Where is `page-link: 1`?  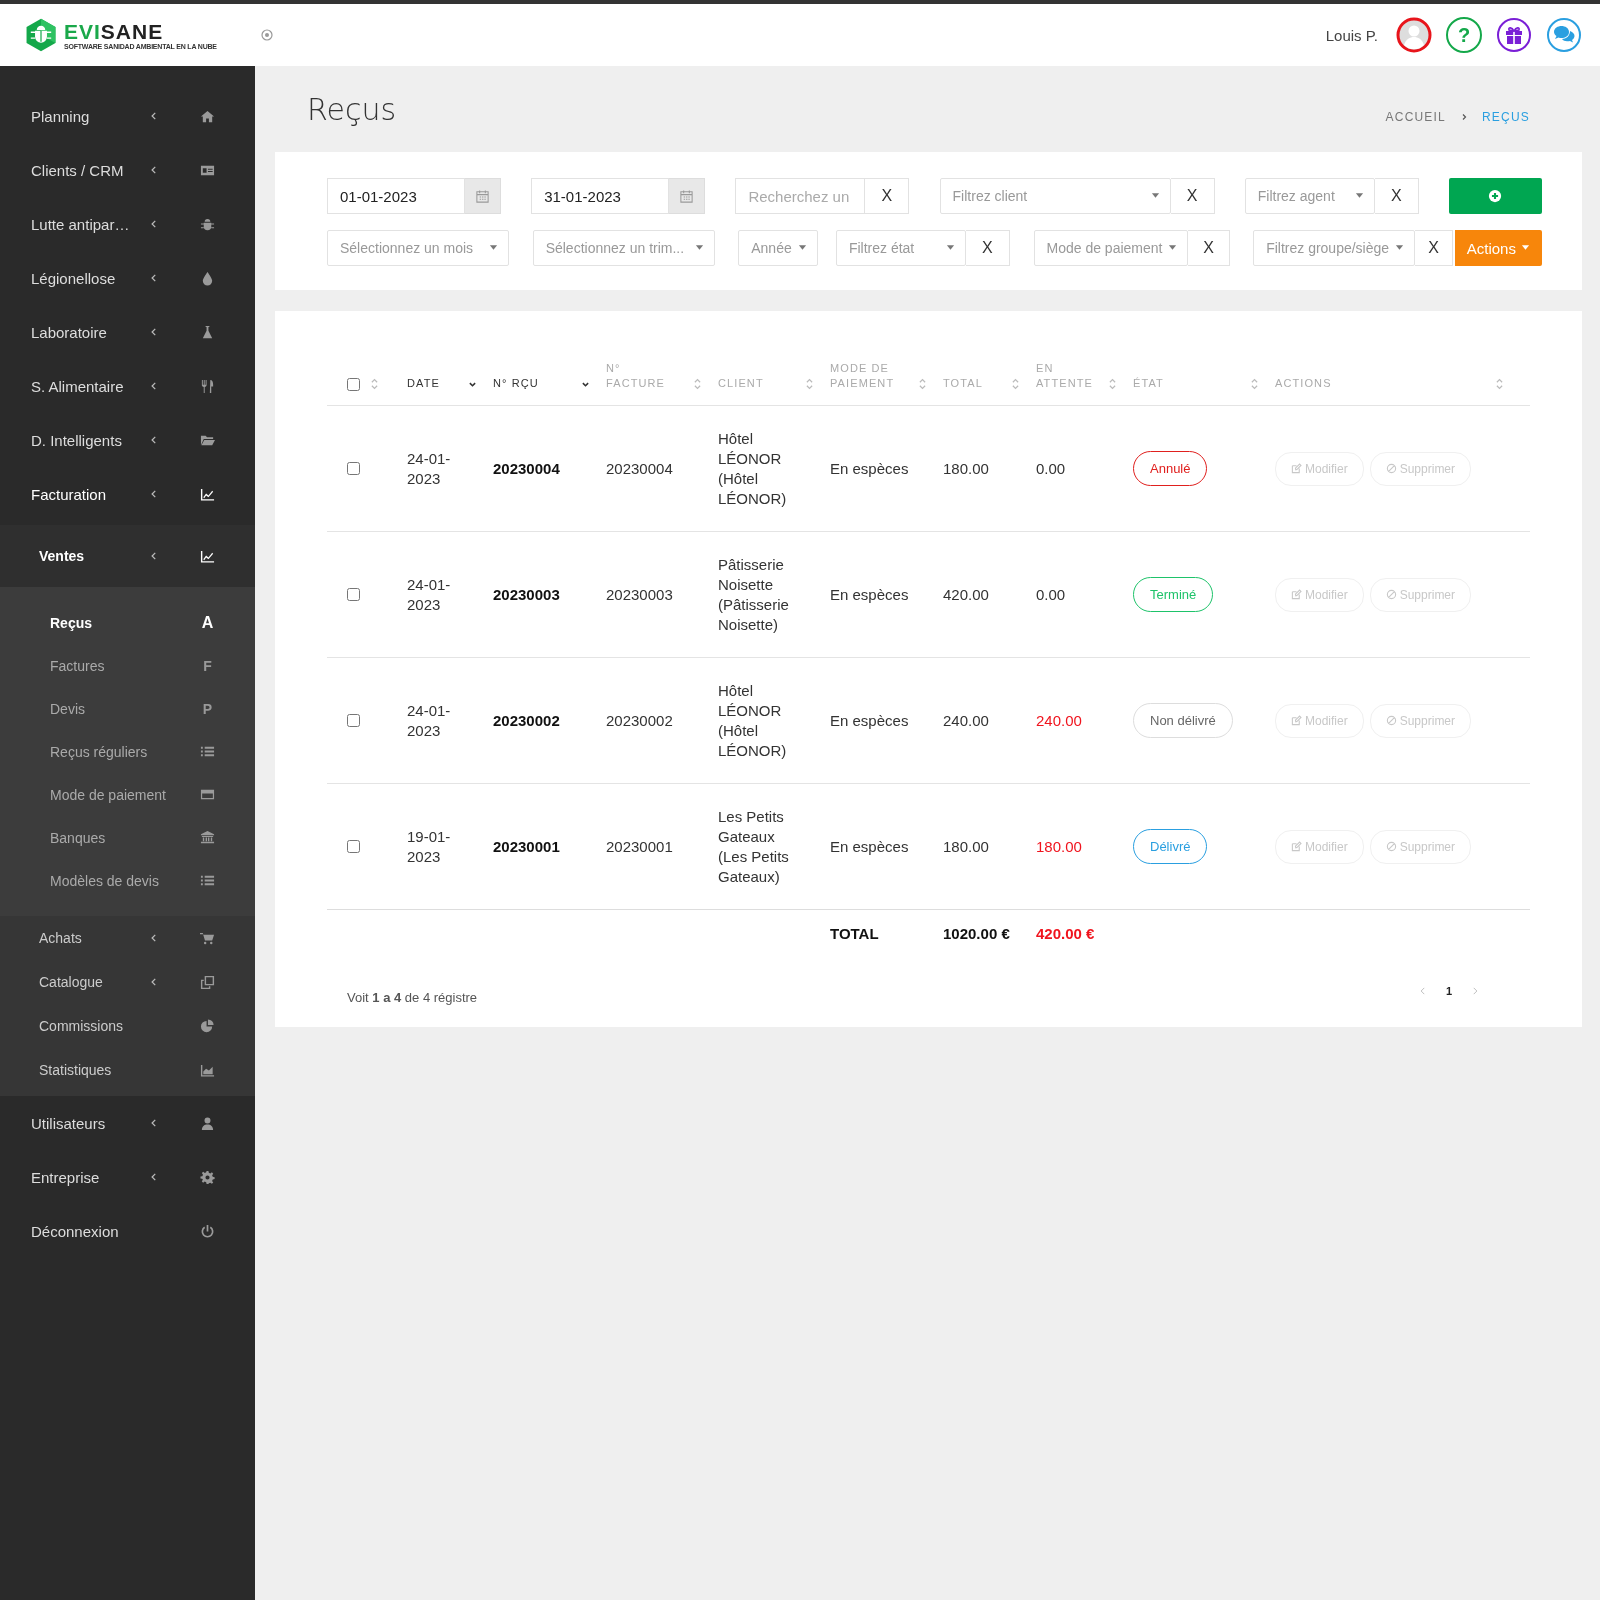 page-link: 1 is located at coordinates (1448, 990).